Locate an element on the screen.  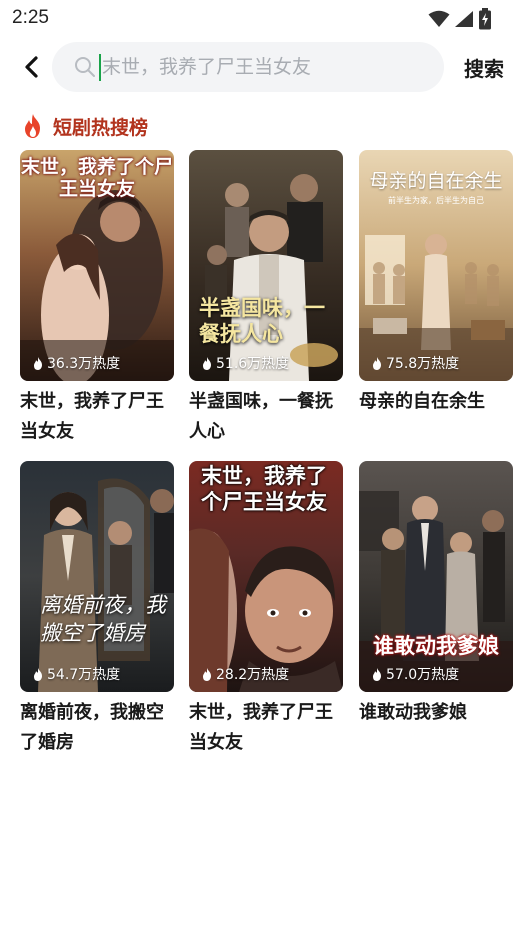
battery-icon is located at coordinates (485, 19).